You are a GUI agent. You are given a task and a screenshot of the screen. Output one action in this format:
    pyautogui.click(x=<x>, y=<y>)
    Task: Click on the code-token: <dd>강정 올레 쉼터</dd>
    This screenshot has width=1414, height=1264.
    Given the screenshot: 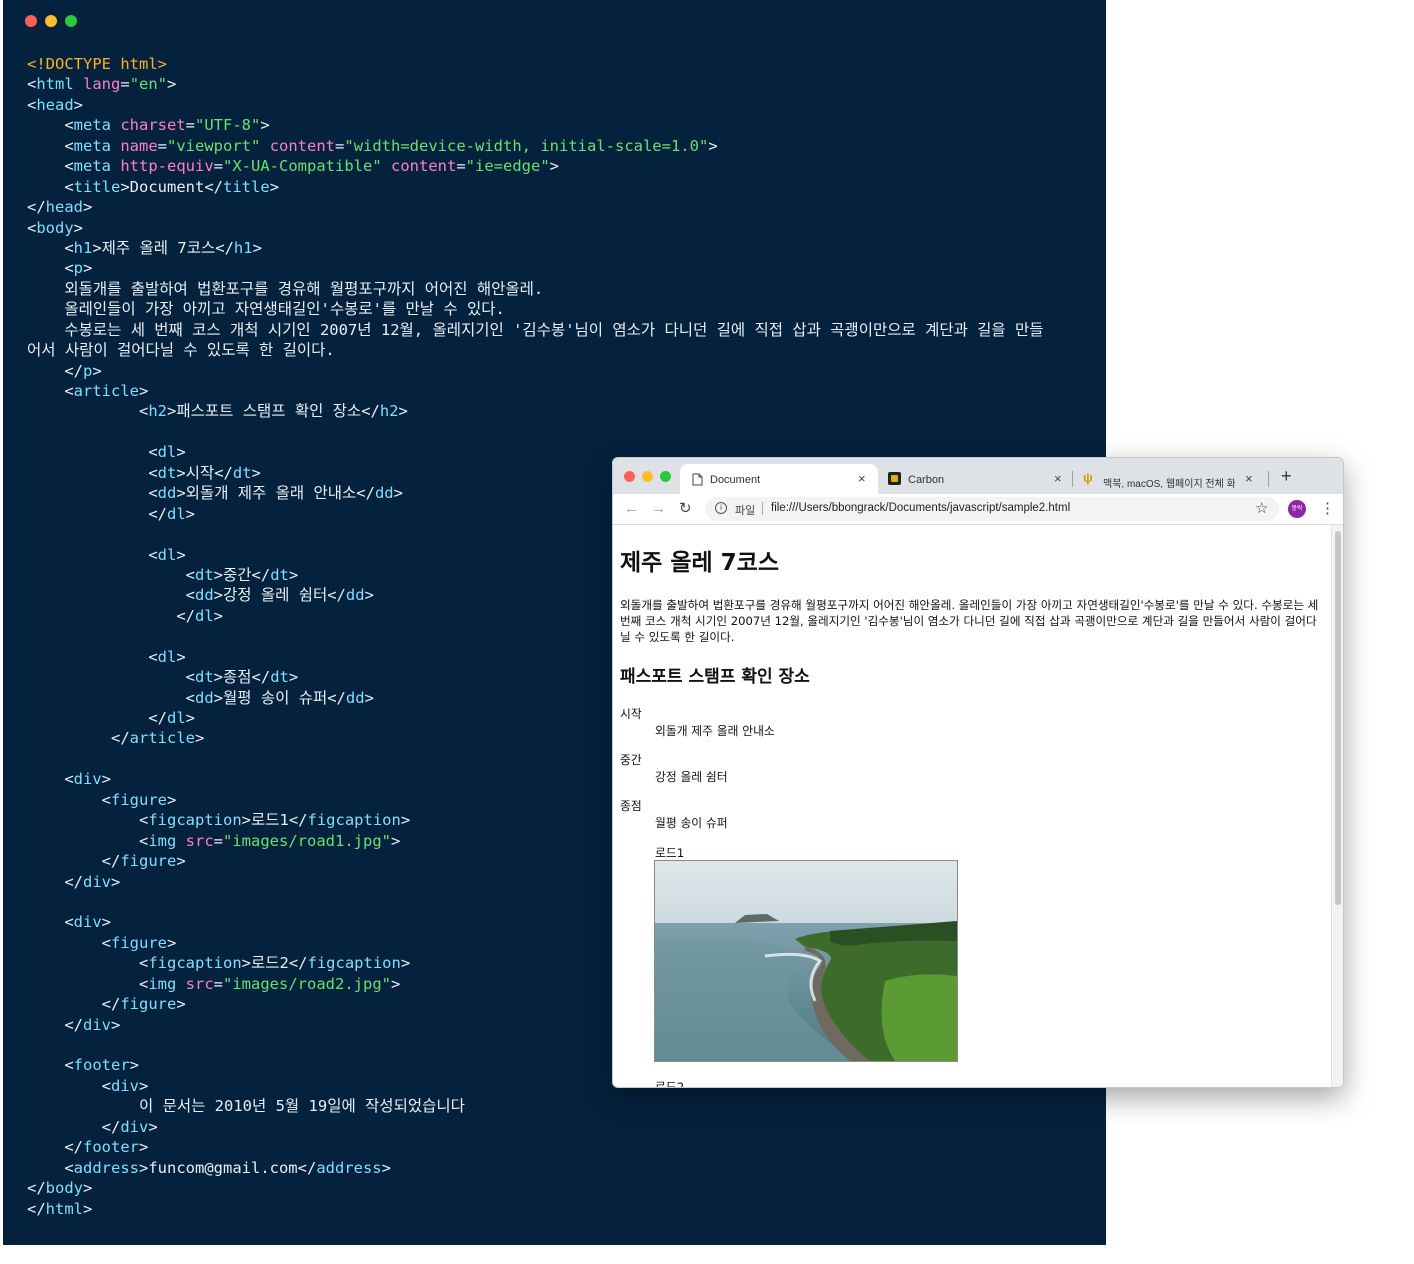 What is the action you would take?
    pyautogui.click(x=200, y=595)
    